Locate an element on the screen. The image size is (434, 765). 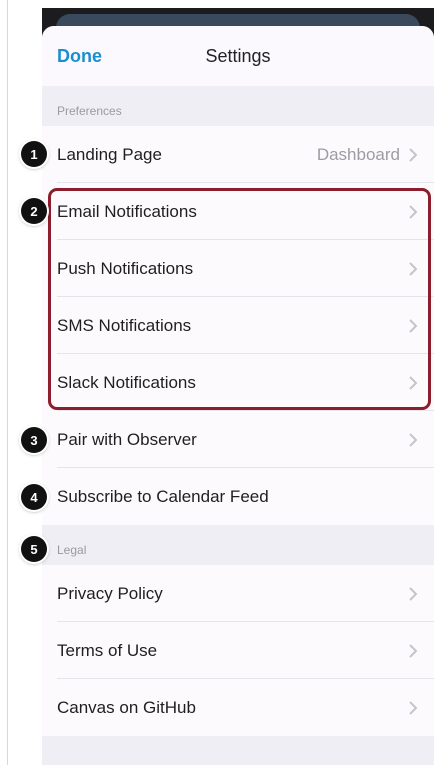
canvas-on-github-row: Canvas on GitHub is located at coordinates (238, 707).